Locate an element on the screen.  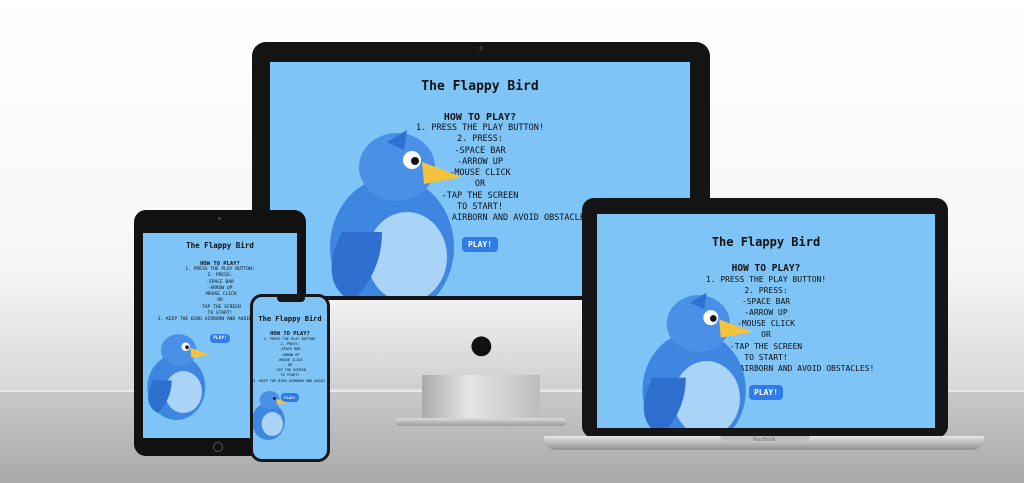
imac-foot is located at coordinates (481, 422).